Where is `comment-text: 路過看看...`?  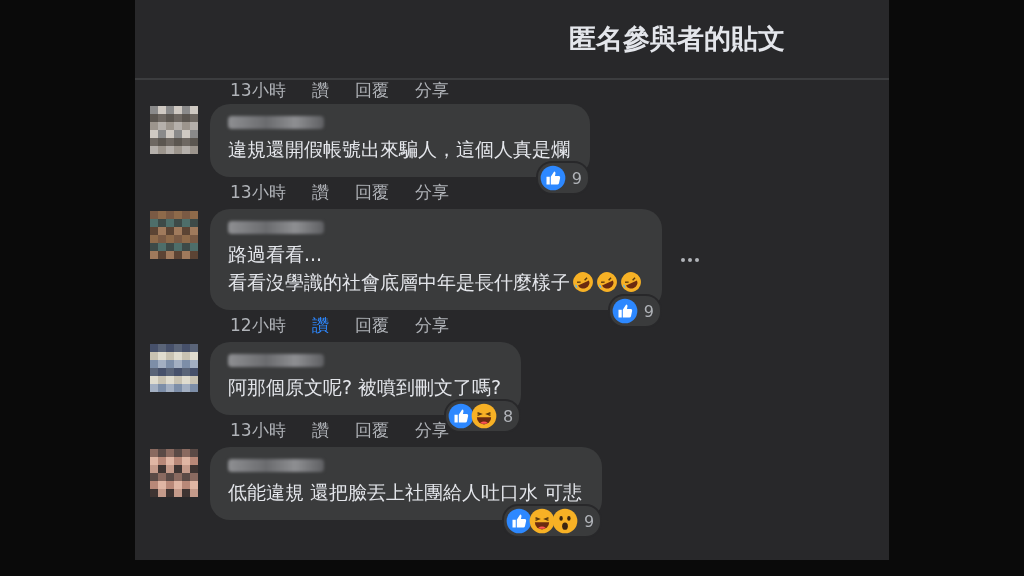 comment-text: 路過看看... is located at coordinates (275, 254).